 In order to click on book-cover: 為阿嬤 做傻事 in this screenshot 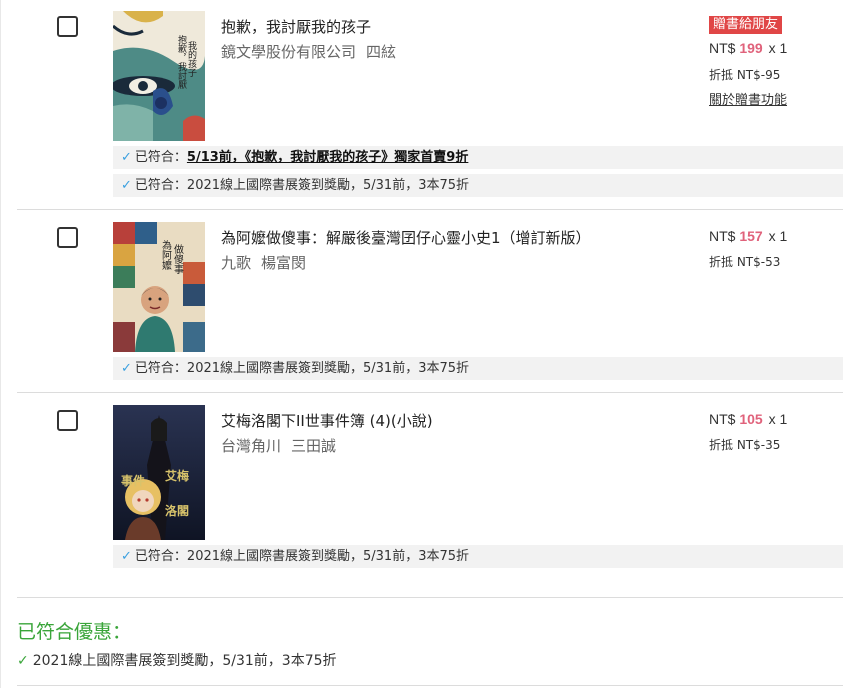, I will do `click(159, 287)`.